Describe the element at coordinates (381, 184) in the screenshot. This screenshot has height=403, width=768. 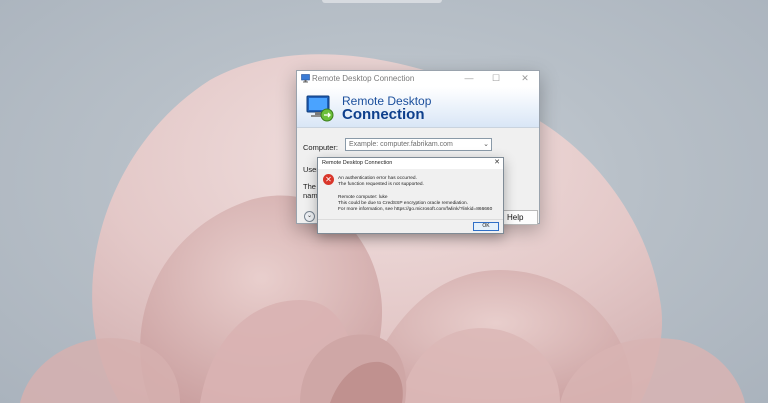
I see `error-message-line2: The function requested is not supported.` at that location.